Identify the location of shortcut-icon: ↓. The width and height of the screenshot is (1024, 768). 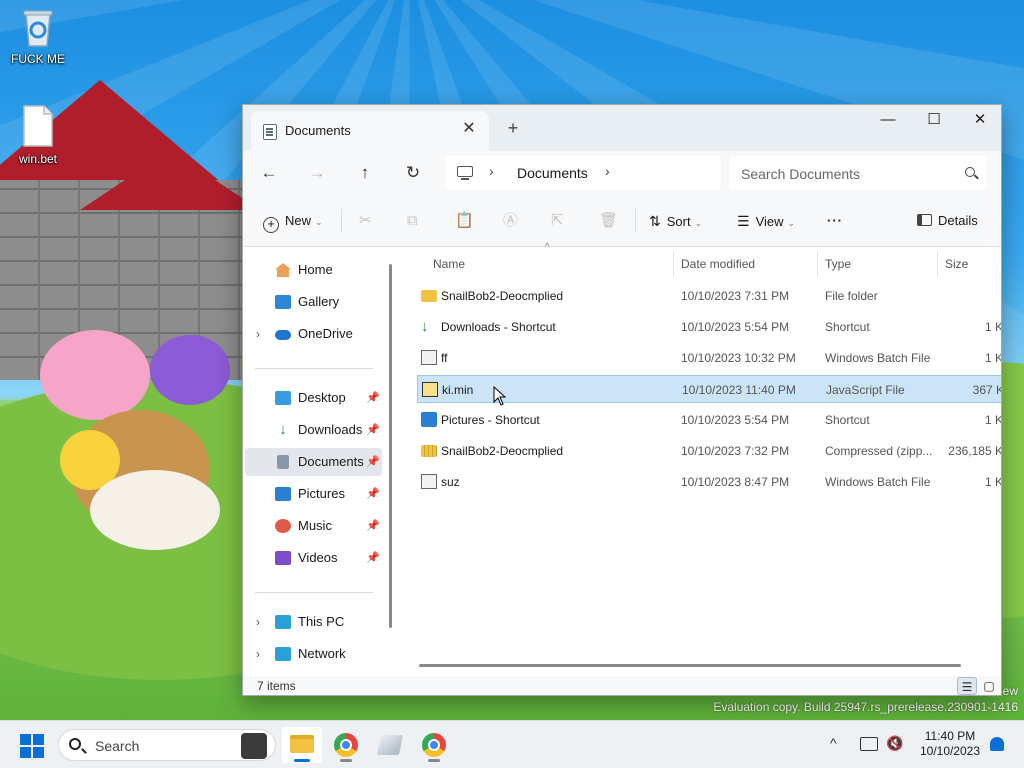
(425, 326).